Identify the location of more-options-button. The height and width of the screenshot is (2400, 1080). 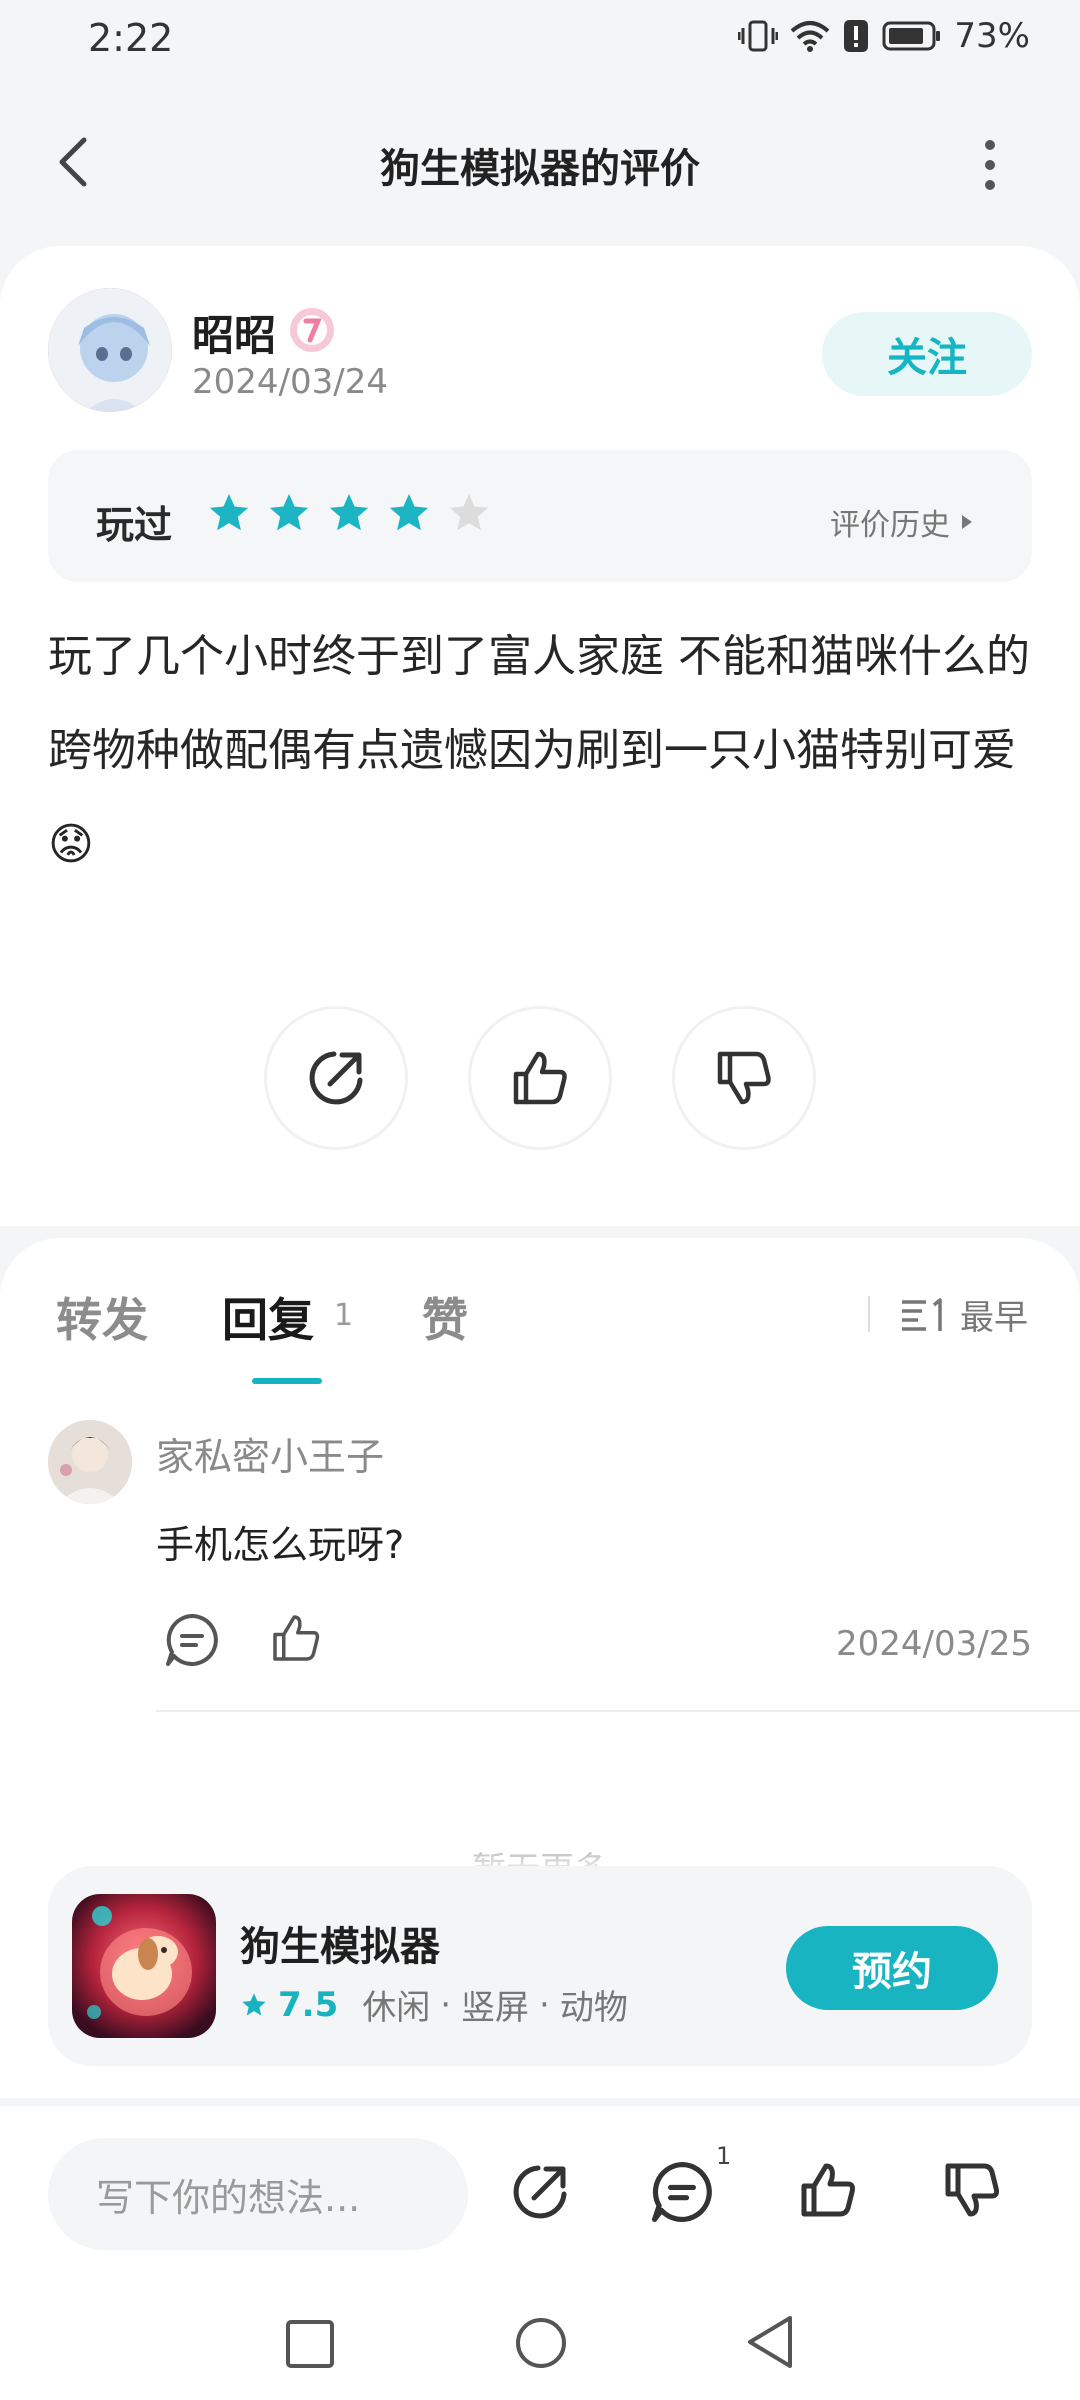
(990, 165).